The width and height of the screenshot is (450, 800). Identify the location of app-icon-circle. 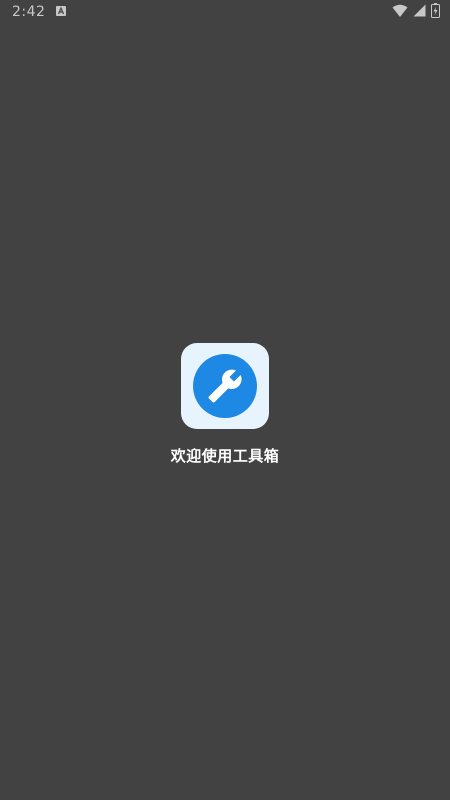
(225, 386).